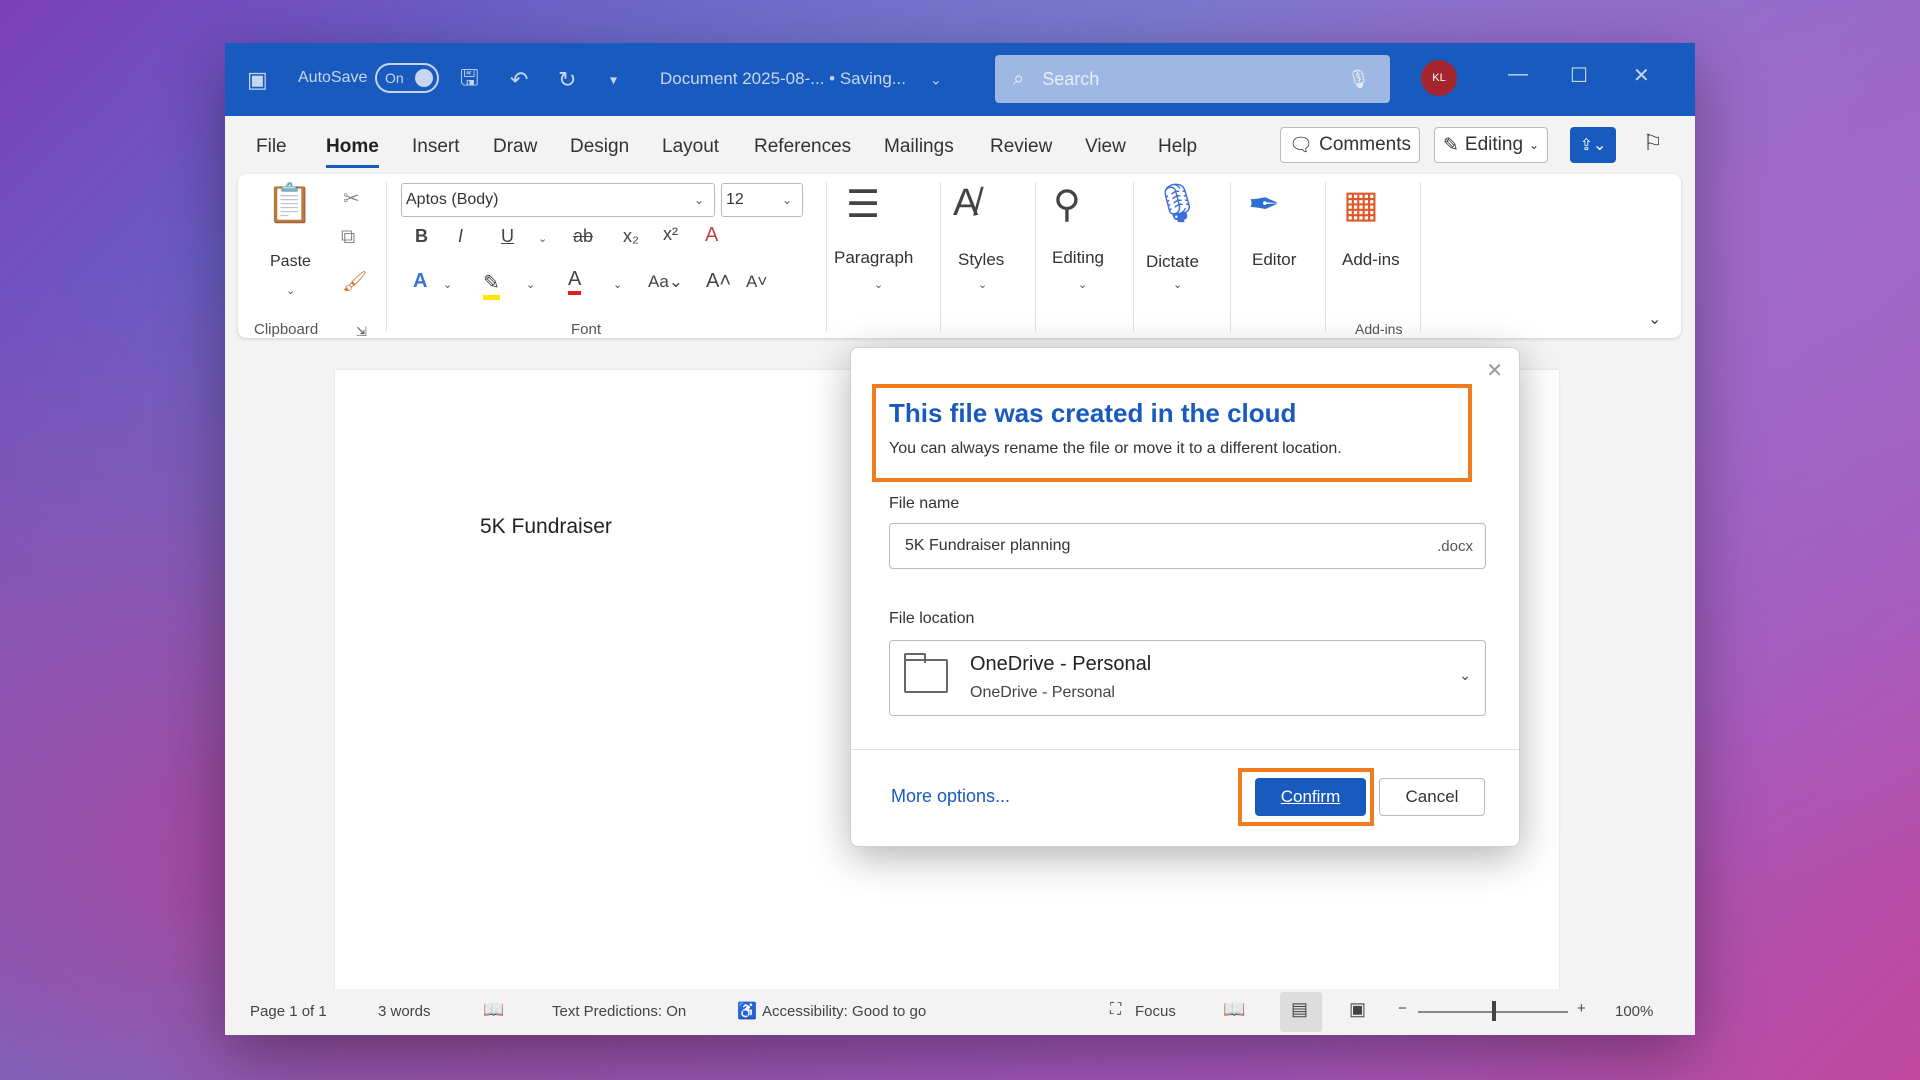 The image size is (1920, 1080). Describe the element at coordinates (599, 147) in the screenshot. I see `tab-design: Design` at that location.